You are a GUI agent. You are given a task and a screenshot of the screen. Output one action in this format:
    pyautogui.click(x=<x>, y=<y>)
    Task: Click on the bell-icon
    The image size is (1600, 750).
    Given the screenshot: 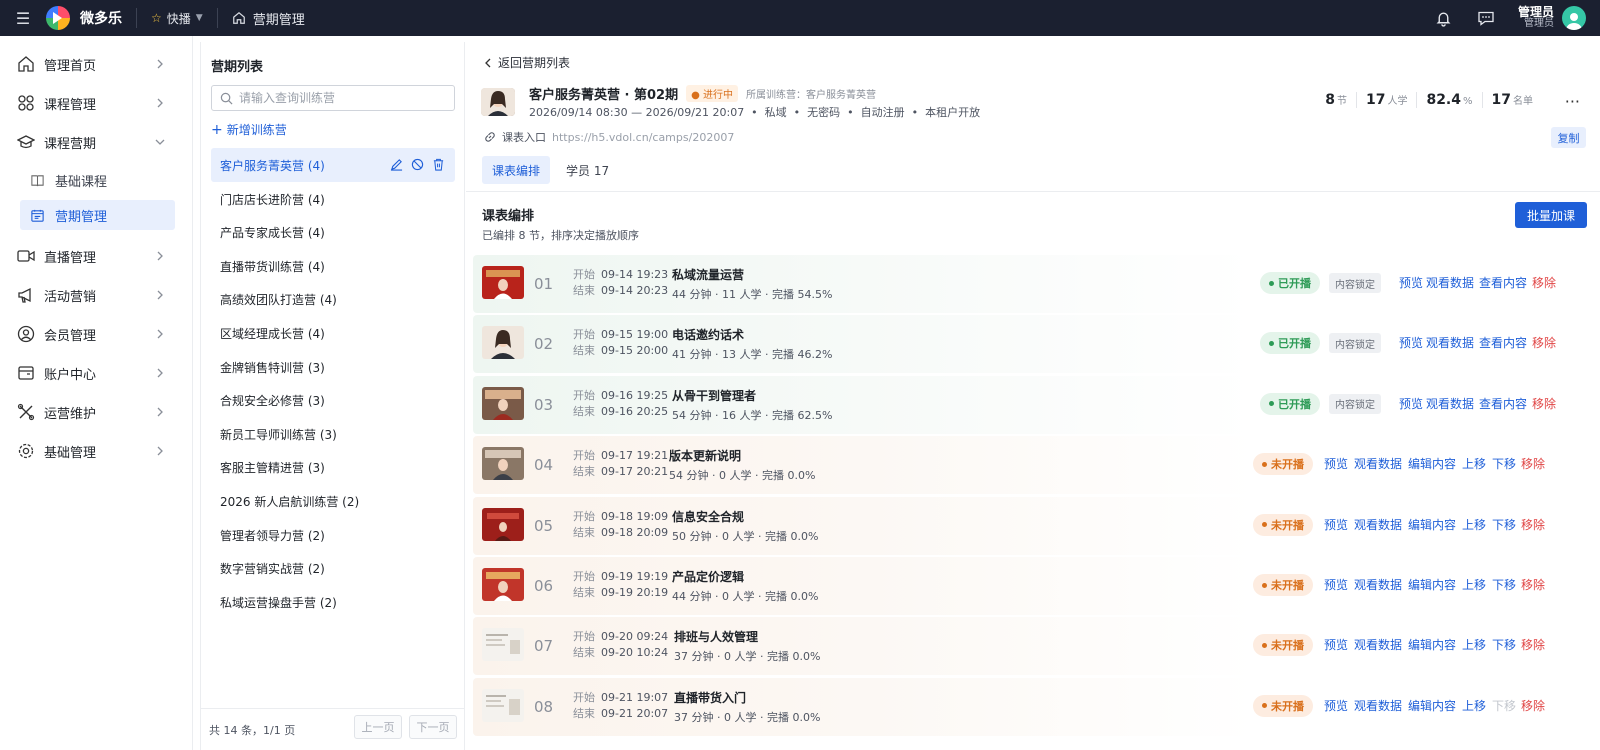 What is the action you would take?
    pyautogui.click(x=1444, y=18)
    